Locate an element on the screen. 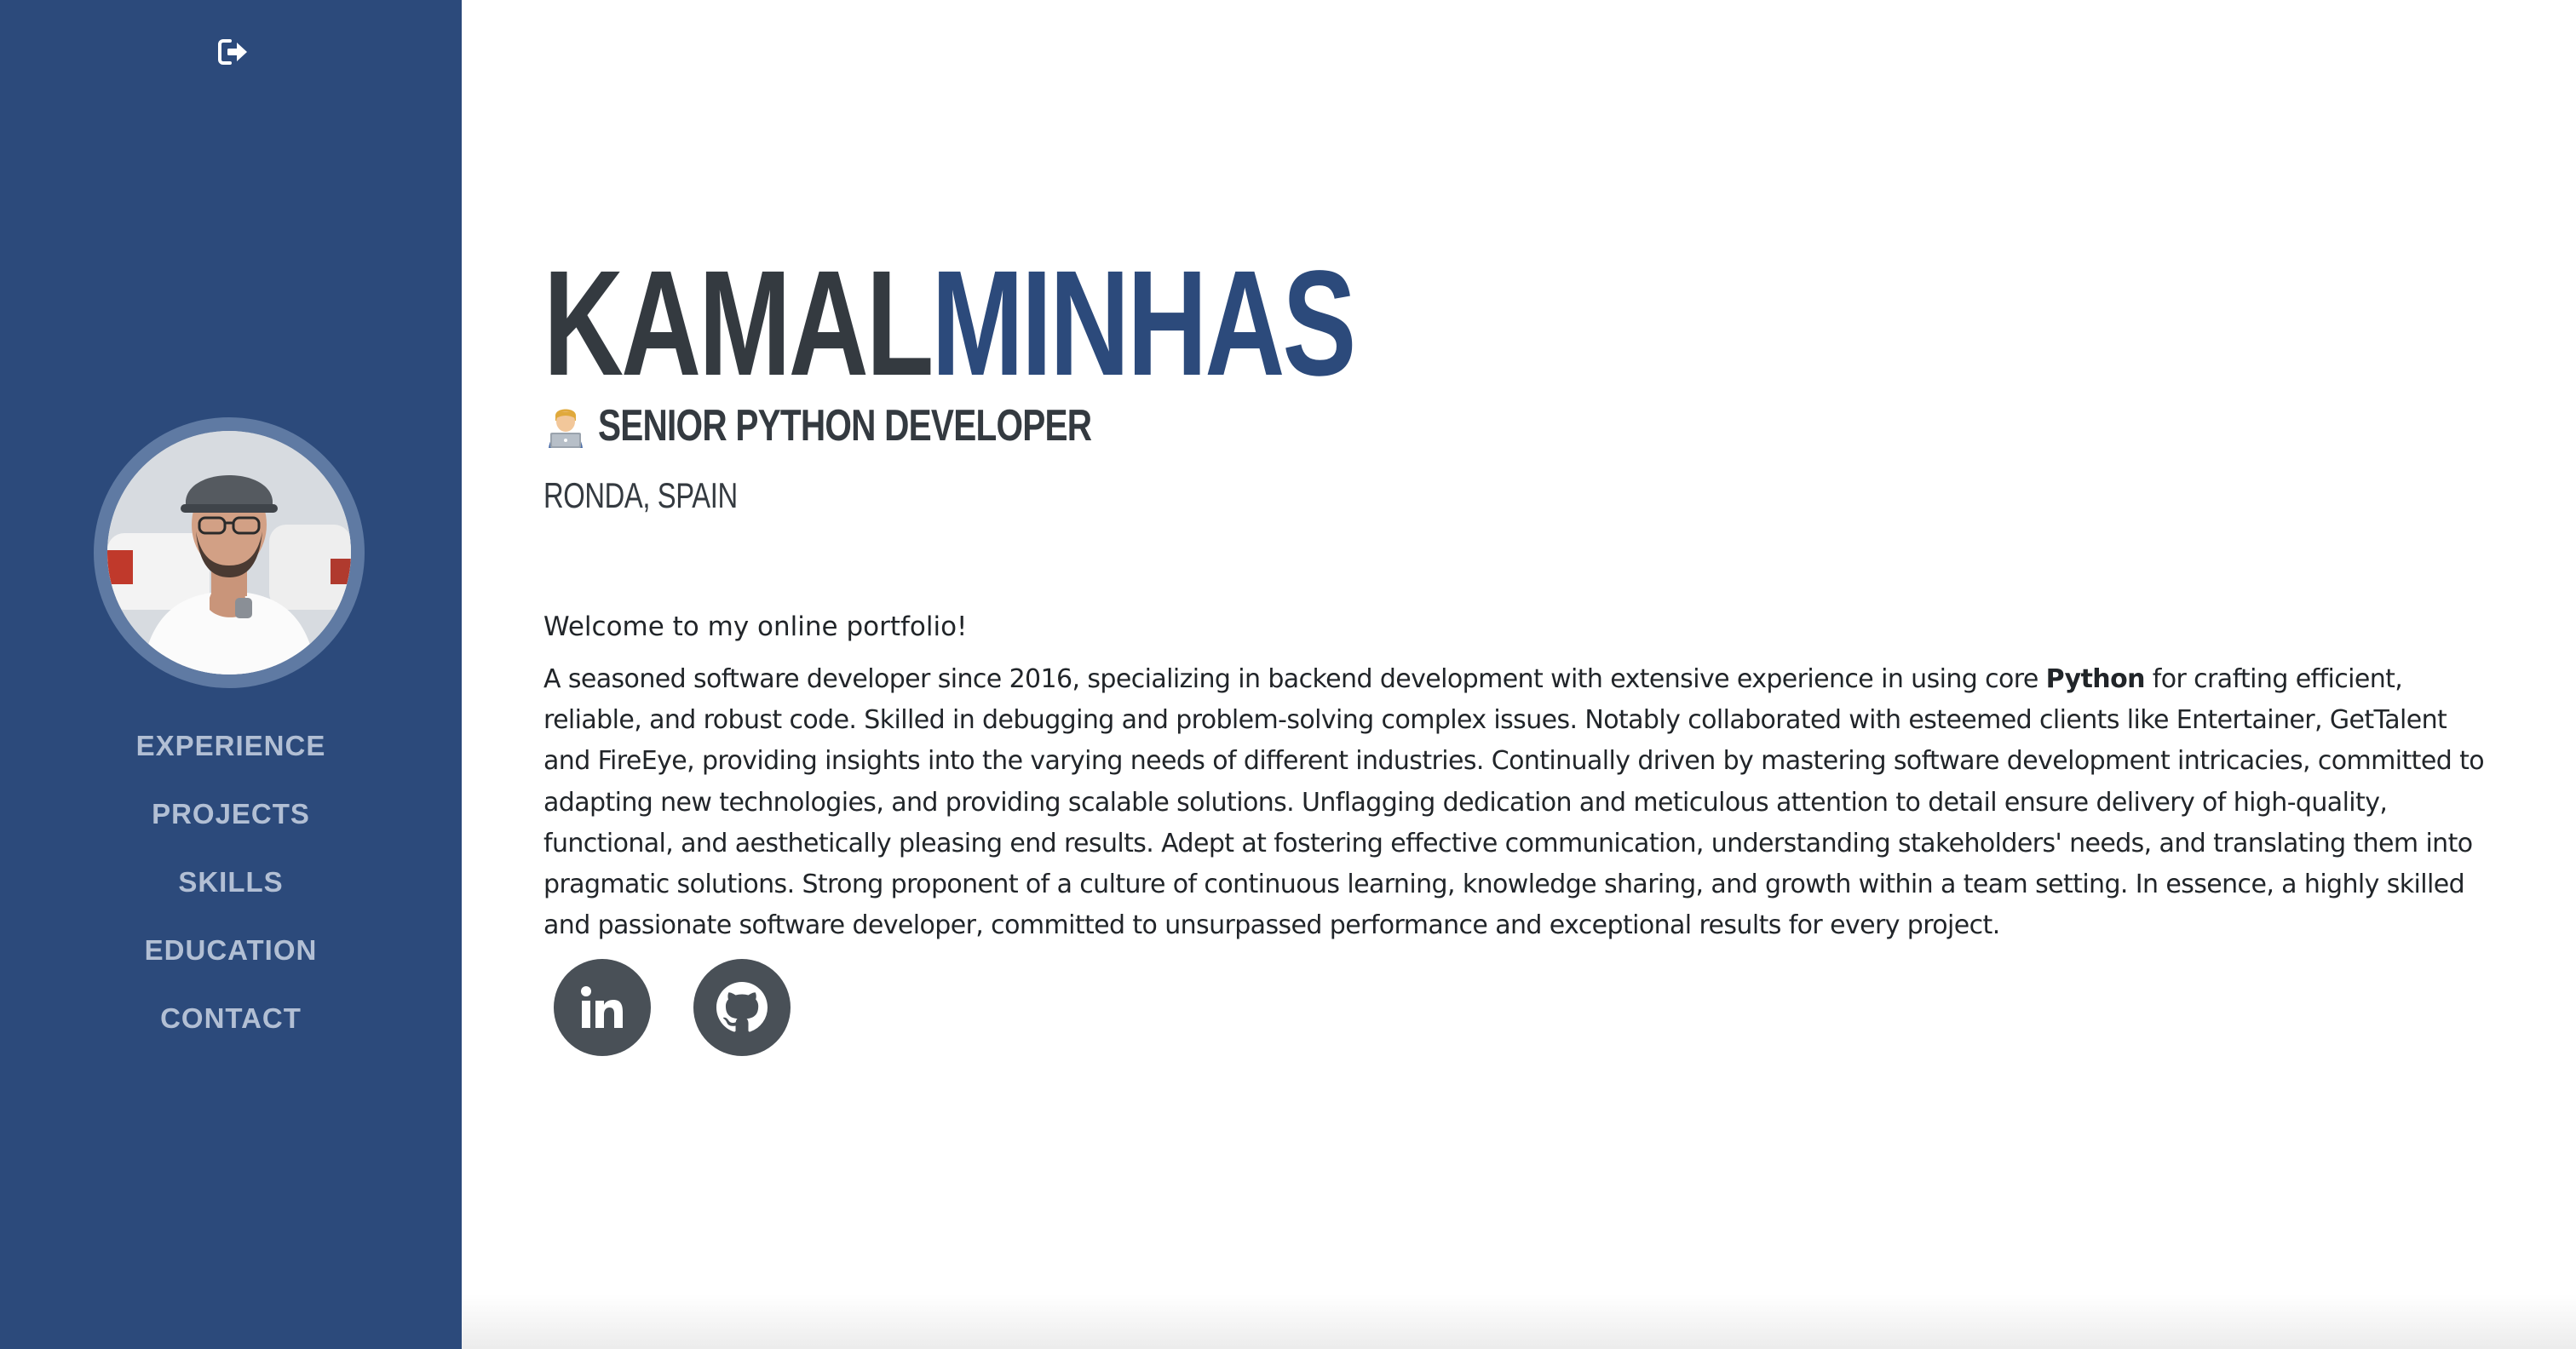  bio-highlight: Python is located at coordinates (2096, 679).